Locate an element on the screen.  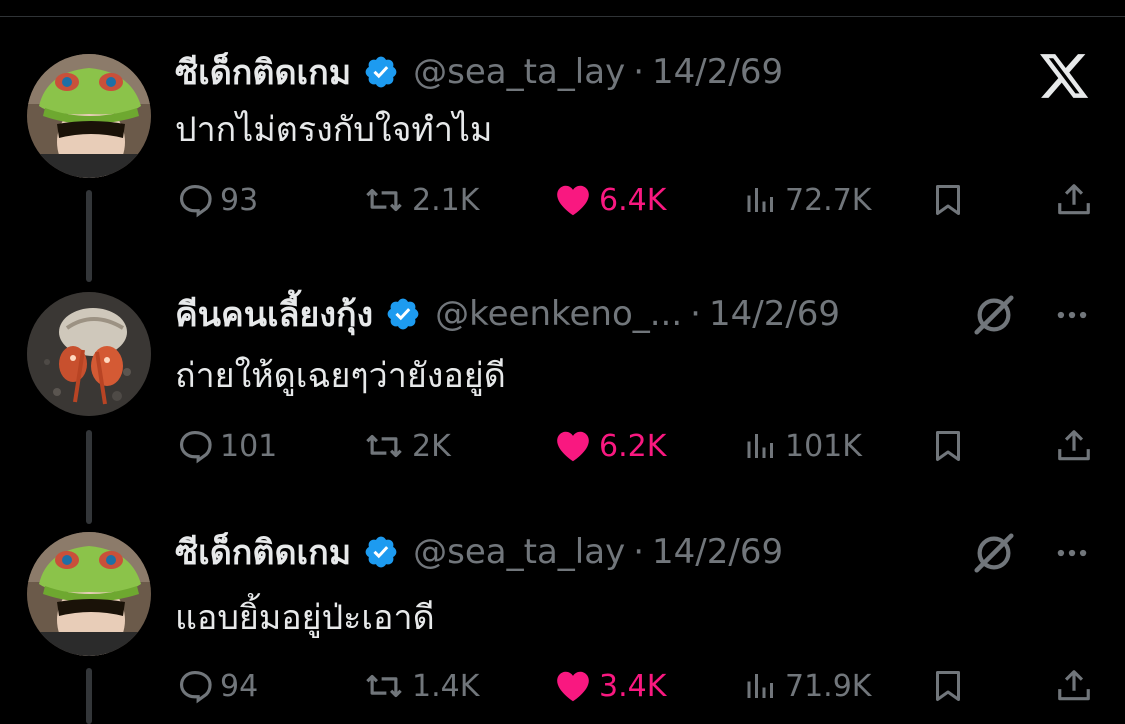
repost-button: 2K is located at coordinates (406, 446).